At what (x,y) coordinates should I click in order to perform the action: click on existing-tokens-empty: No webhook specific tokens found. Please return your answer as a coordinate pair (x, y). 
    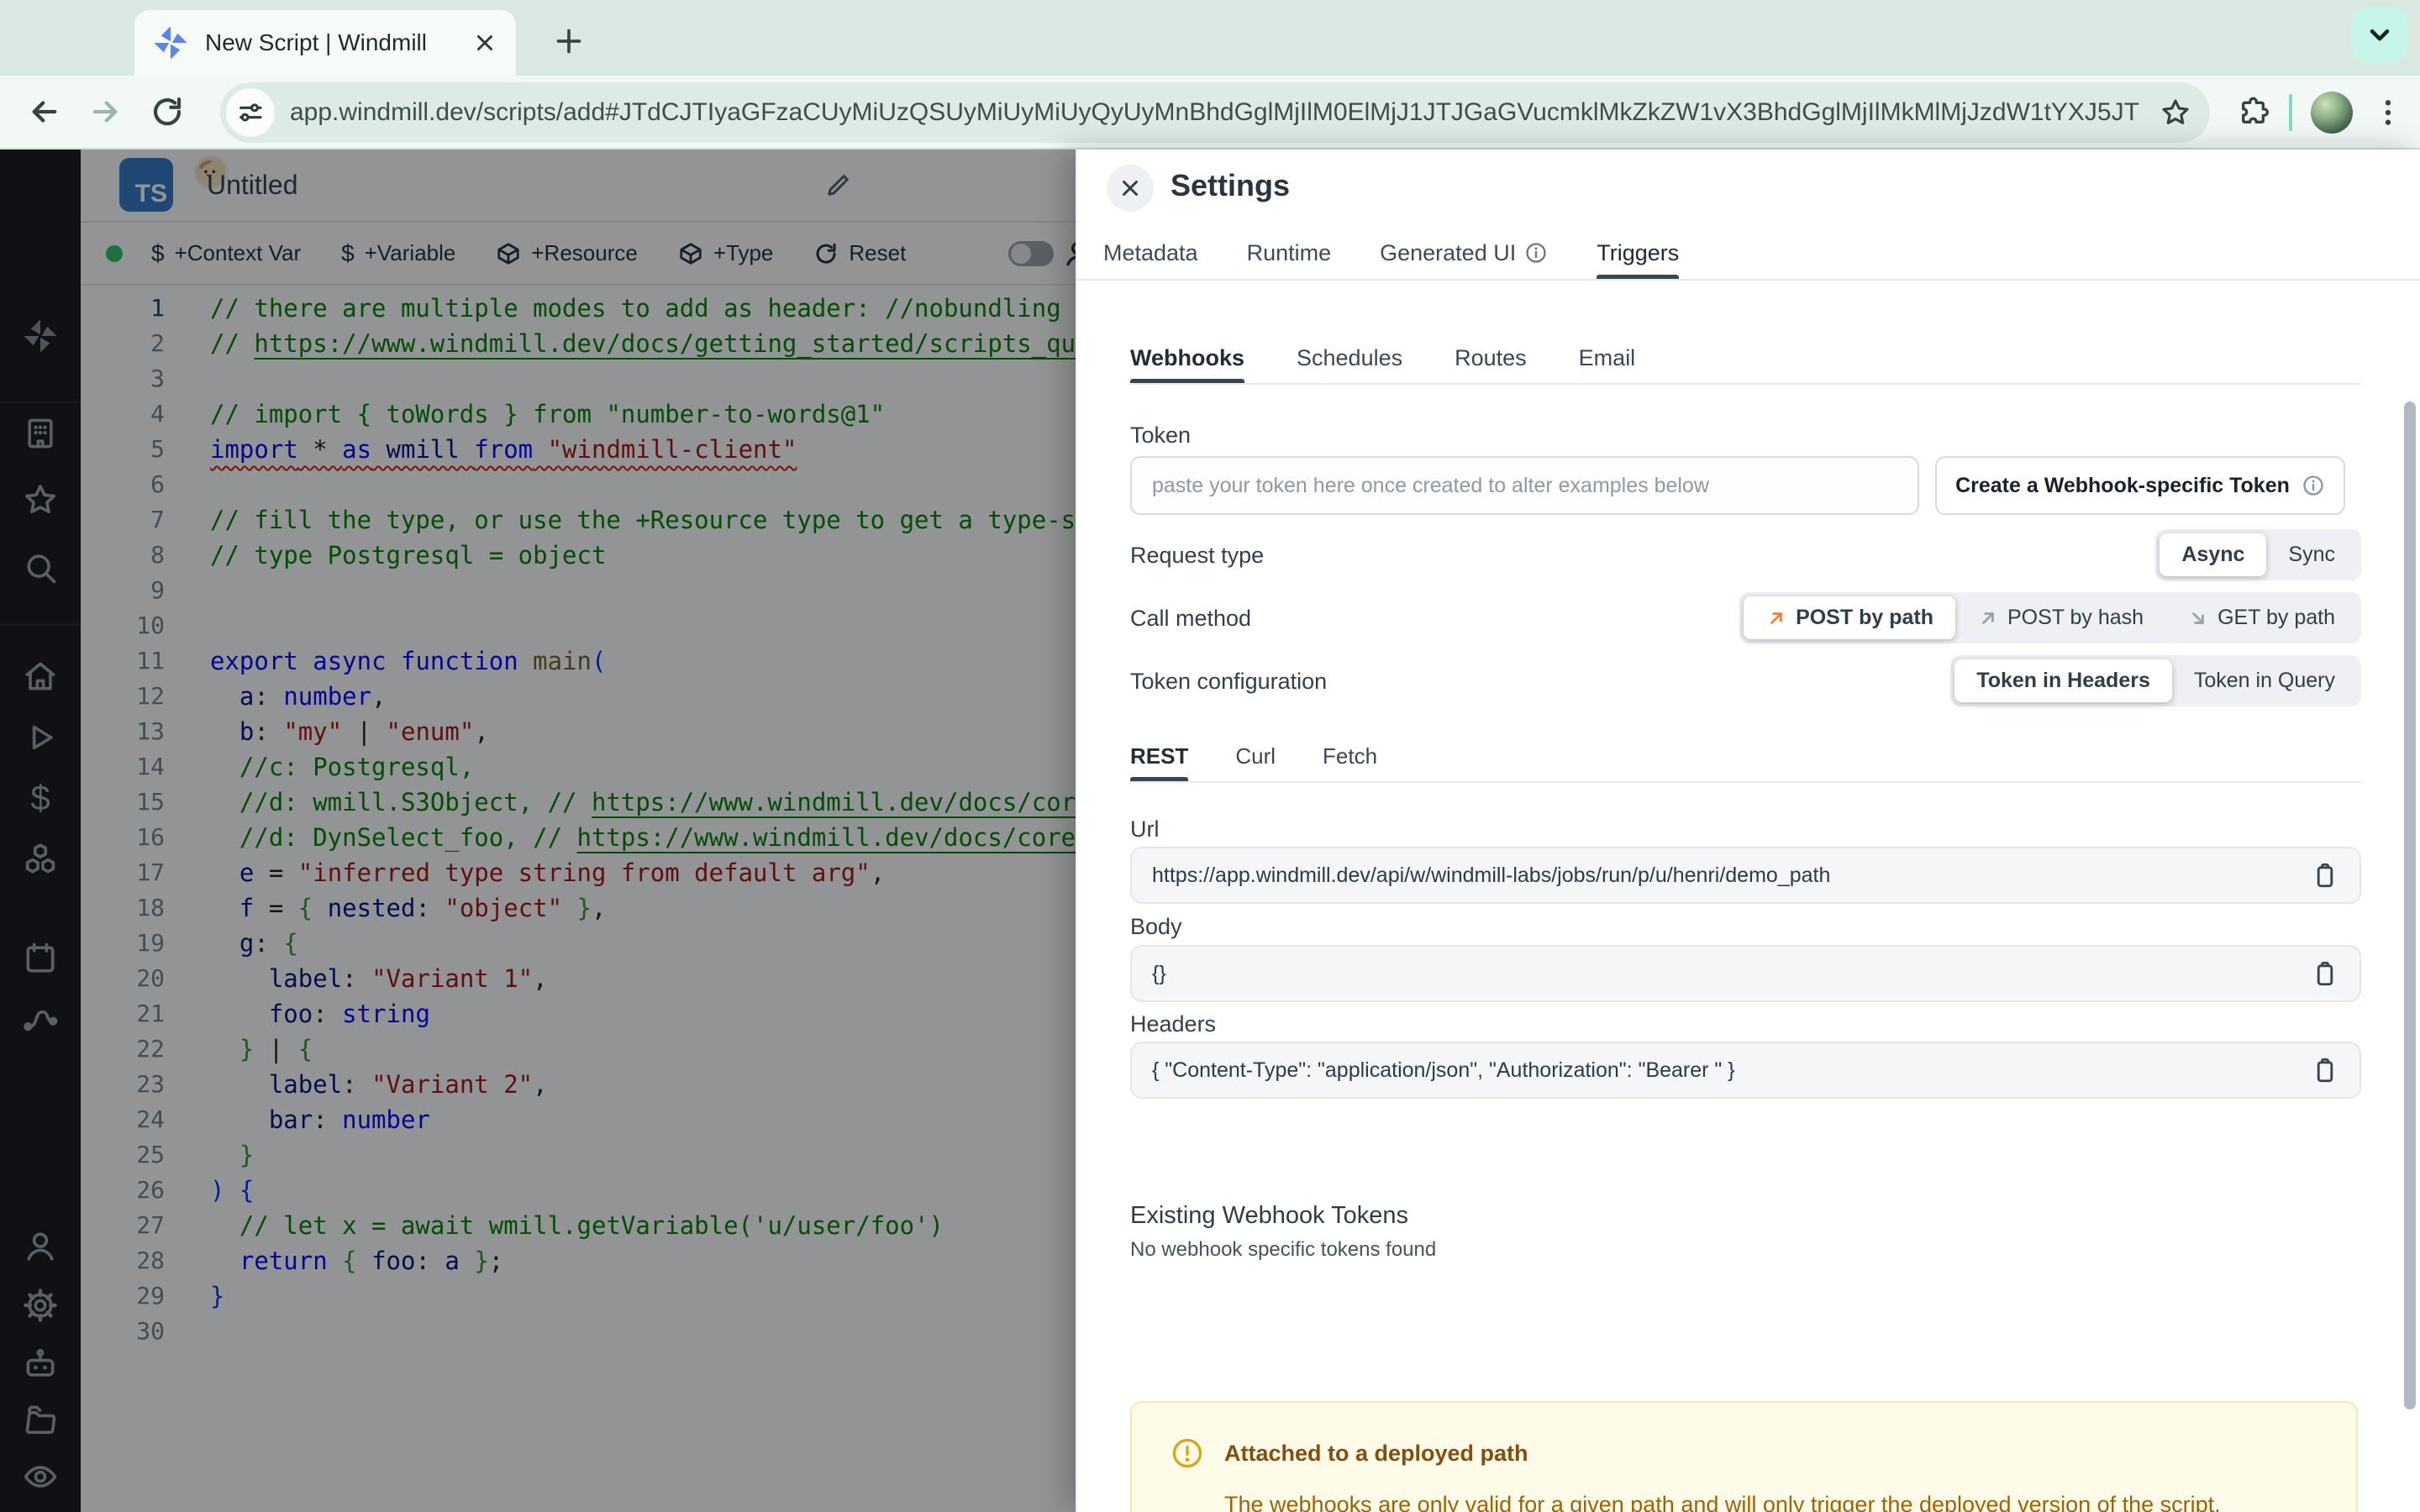
    Looking at the image, I should click on (1284, 1249).